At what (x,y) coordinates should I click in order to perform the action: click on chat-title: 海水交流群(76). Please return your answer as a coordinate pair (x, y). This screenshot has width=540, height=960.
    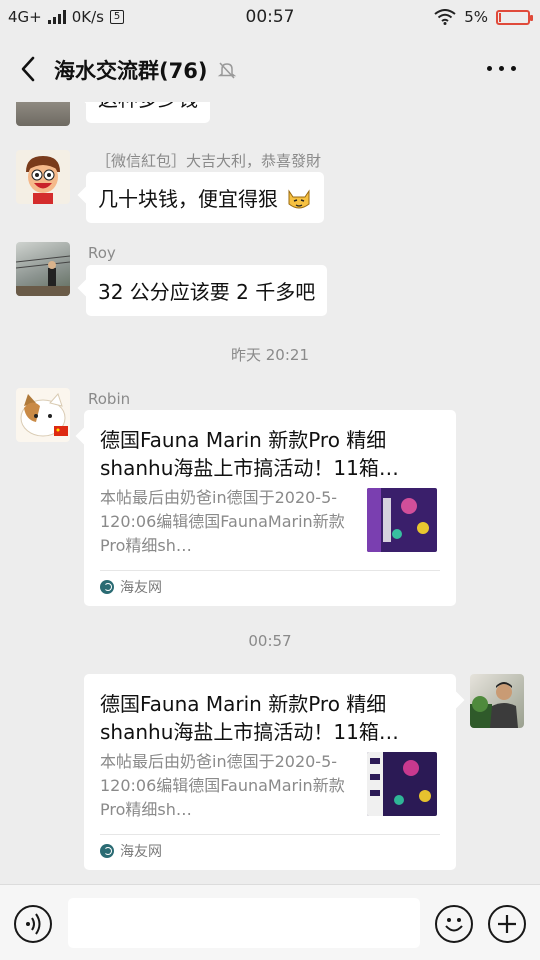
    Looking at the image, I should click on (145, 70).